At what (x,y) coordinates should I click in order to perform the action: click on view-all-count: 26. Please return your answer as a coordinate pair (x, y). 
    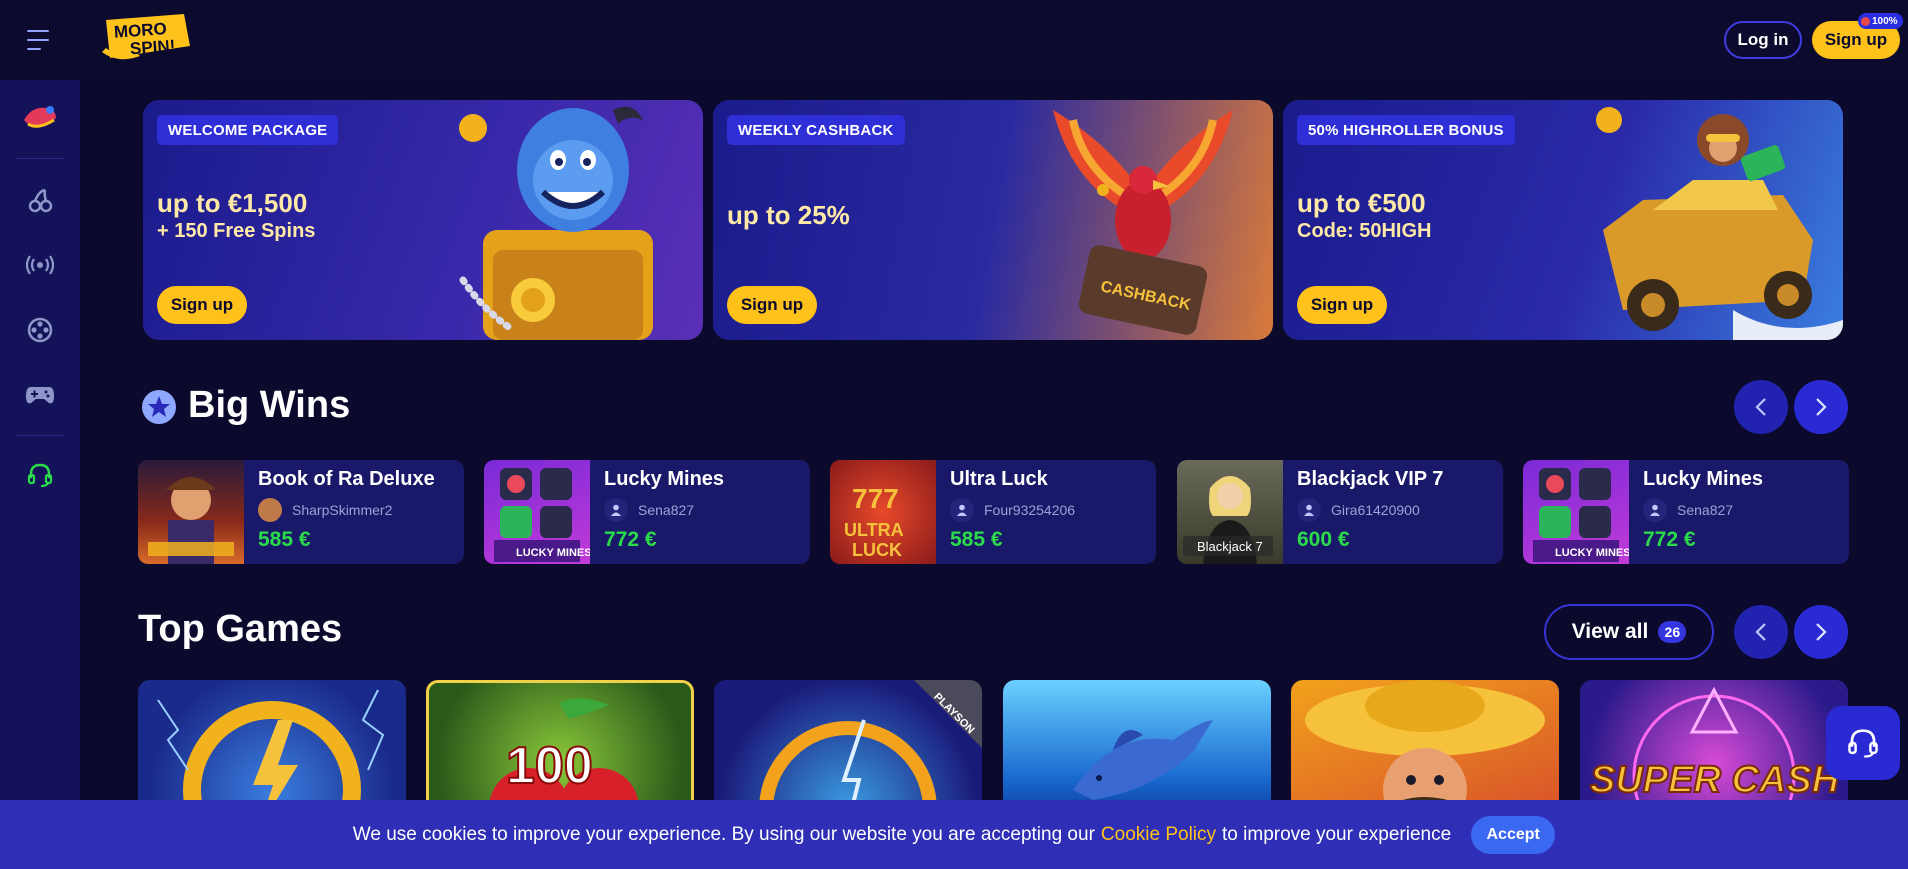
    Looking at the image, I should click on (1672, 632).